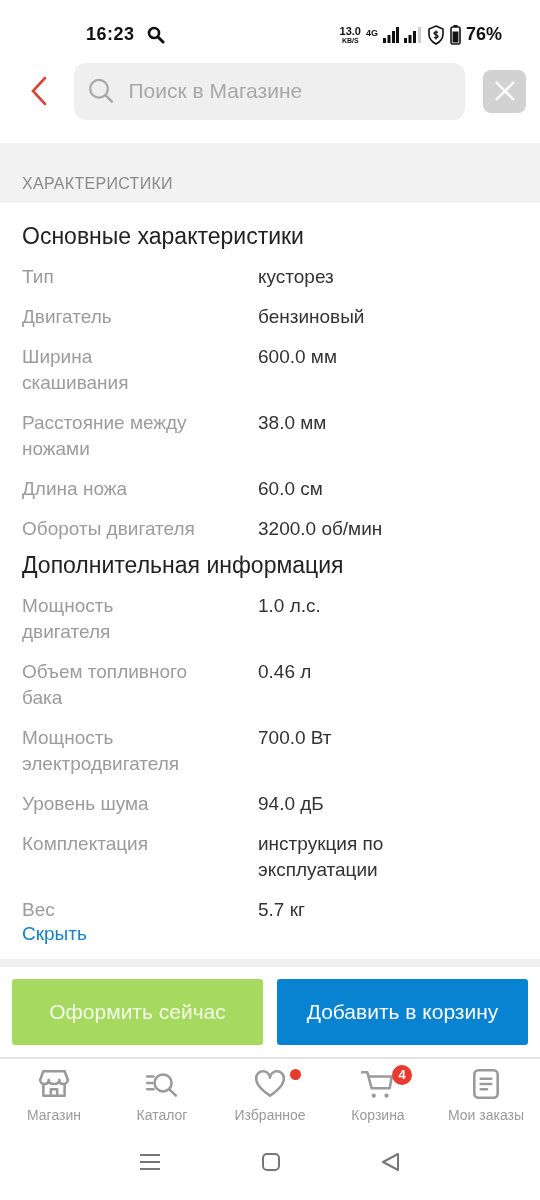 Image resolution: width=540 pixels, height=1200 pixels. Describe the element at coordinates (68, 619) in the screenshot. I see `spec-label: Мощность двигателя` at that location.